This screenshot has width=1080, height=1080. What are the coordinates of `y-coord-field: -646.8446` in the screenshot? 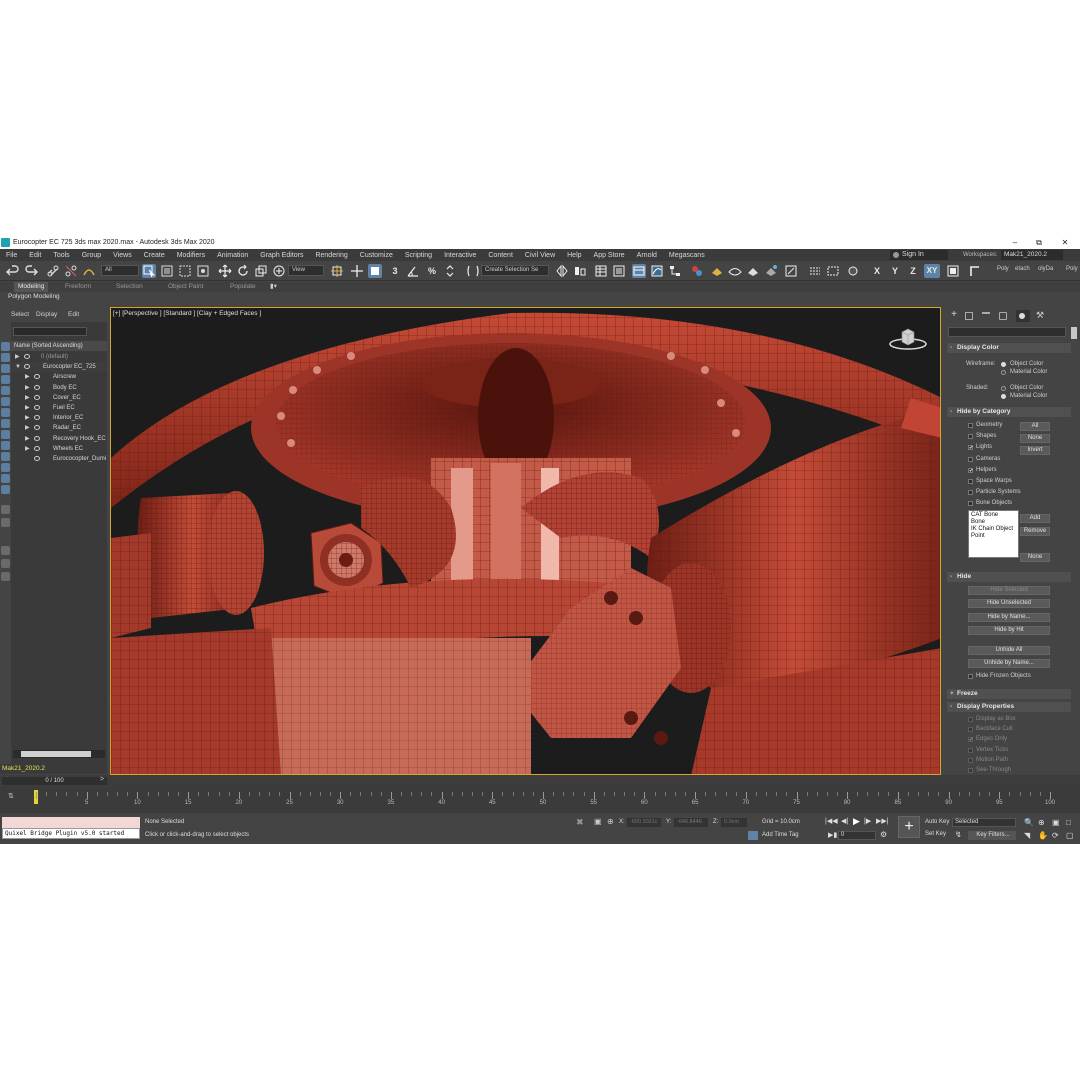 It's located at (691, 822).